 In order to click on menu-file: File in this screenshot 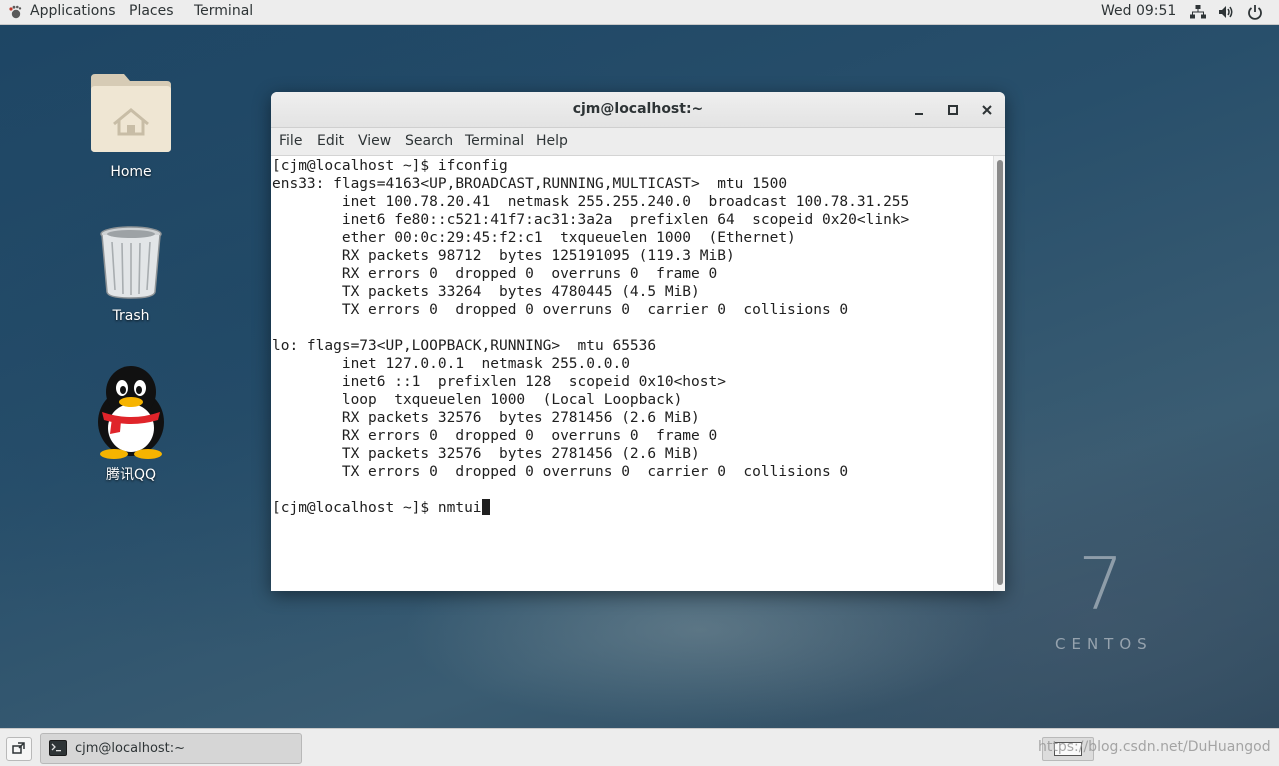, I will do `click(290, 141)`.